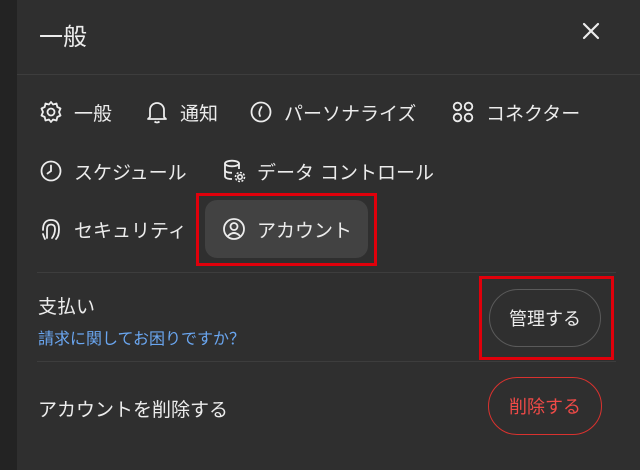 Image resolution: width=640 pixels, height=470 pixels. I want to click on delete-account-button-label: 削除する, so click(545, 407).